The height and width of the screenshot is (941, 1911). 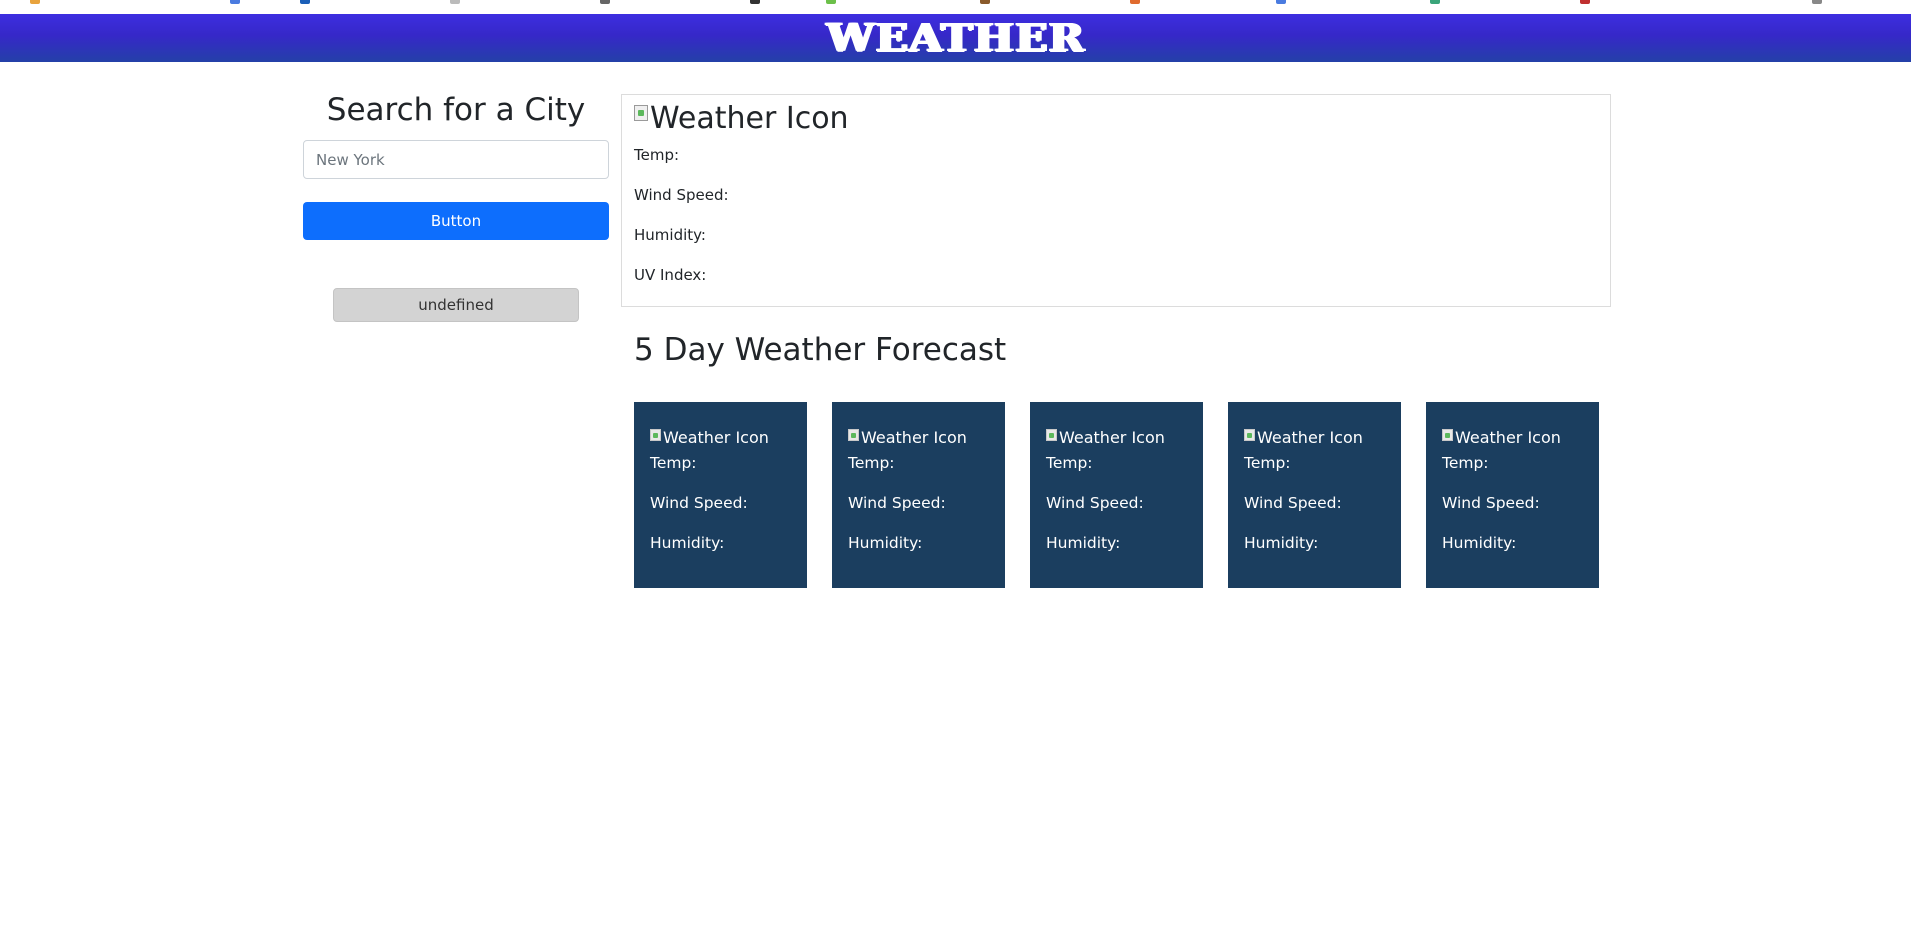 What do you see at coordinates (681, 195) in the screenshot?
I see `current-wind-label: Wind Speed:` at bounding box center [681, 195].